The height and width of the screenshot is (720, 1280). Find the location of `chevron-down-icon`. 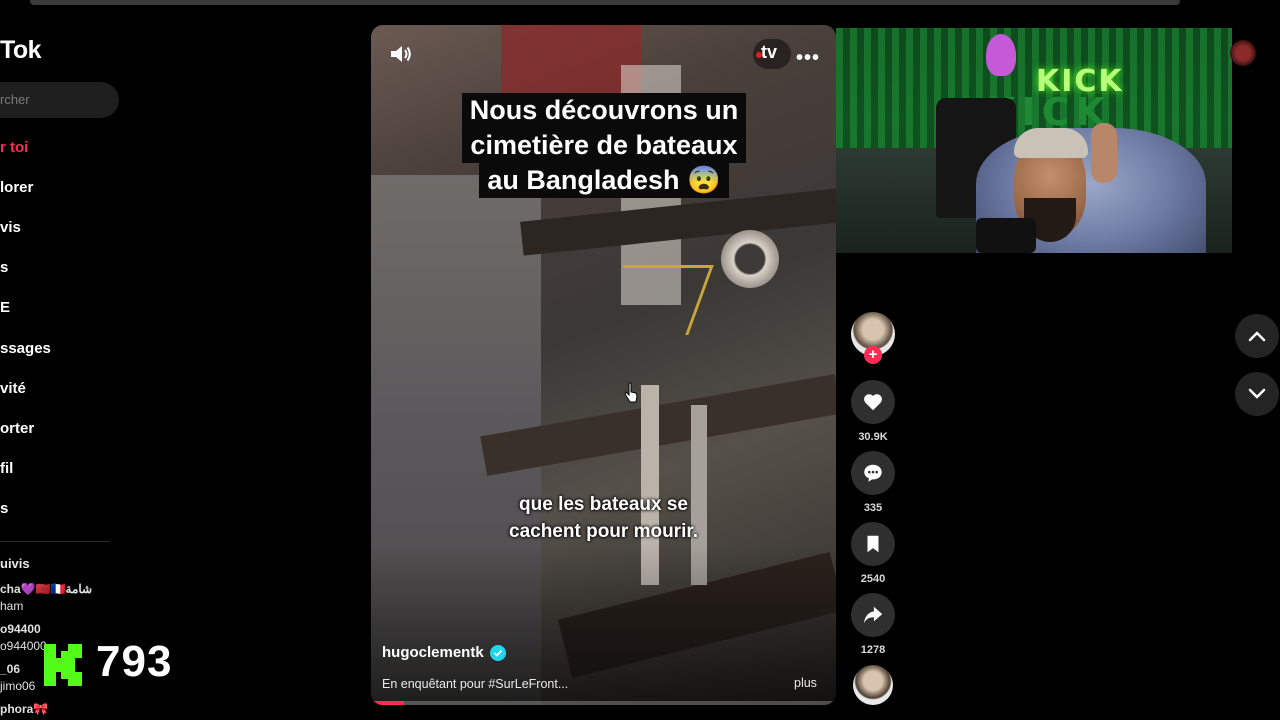

chevron-down-icon is located at coordinates (1257, 393).